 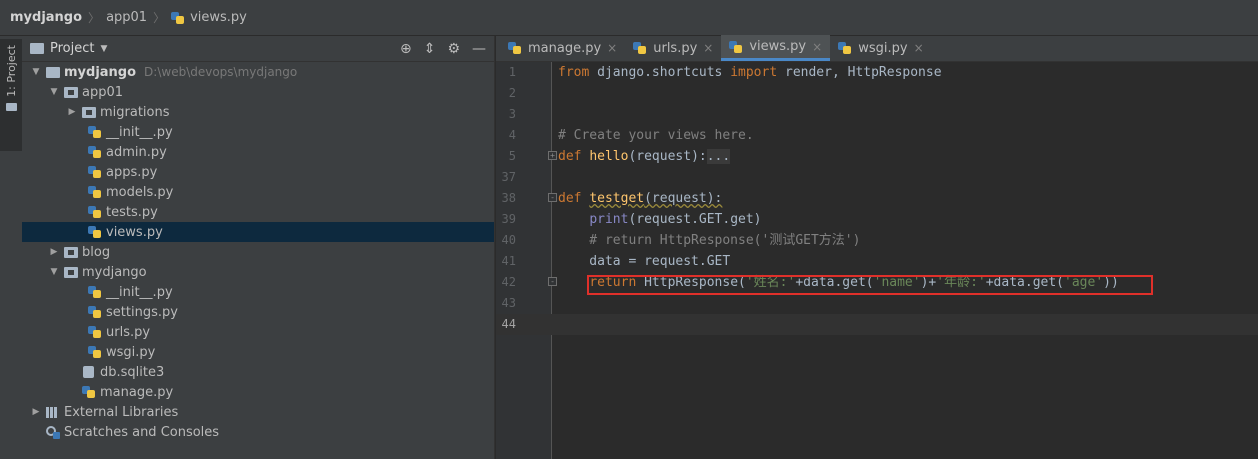 What do you see at coordinates (673, 48) in the screenshot?
I see `editor-tab: urls.py ×` at bounding box center [673, 48].